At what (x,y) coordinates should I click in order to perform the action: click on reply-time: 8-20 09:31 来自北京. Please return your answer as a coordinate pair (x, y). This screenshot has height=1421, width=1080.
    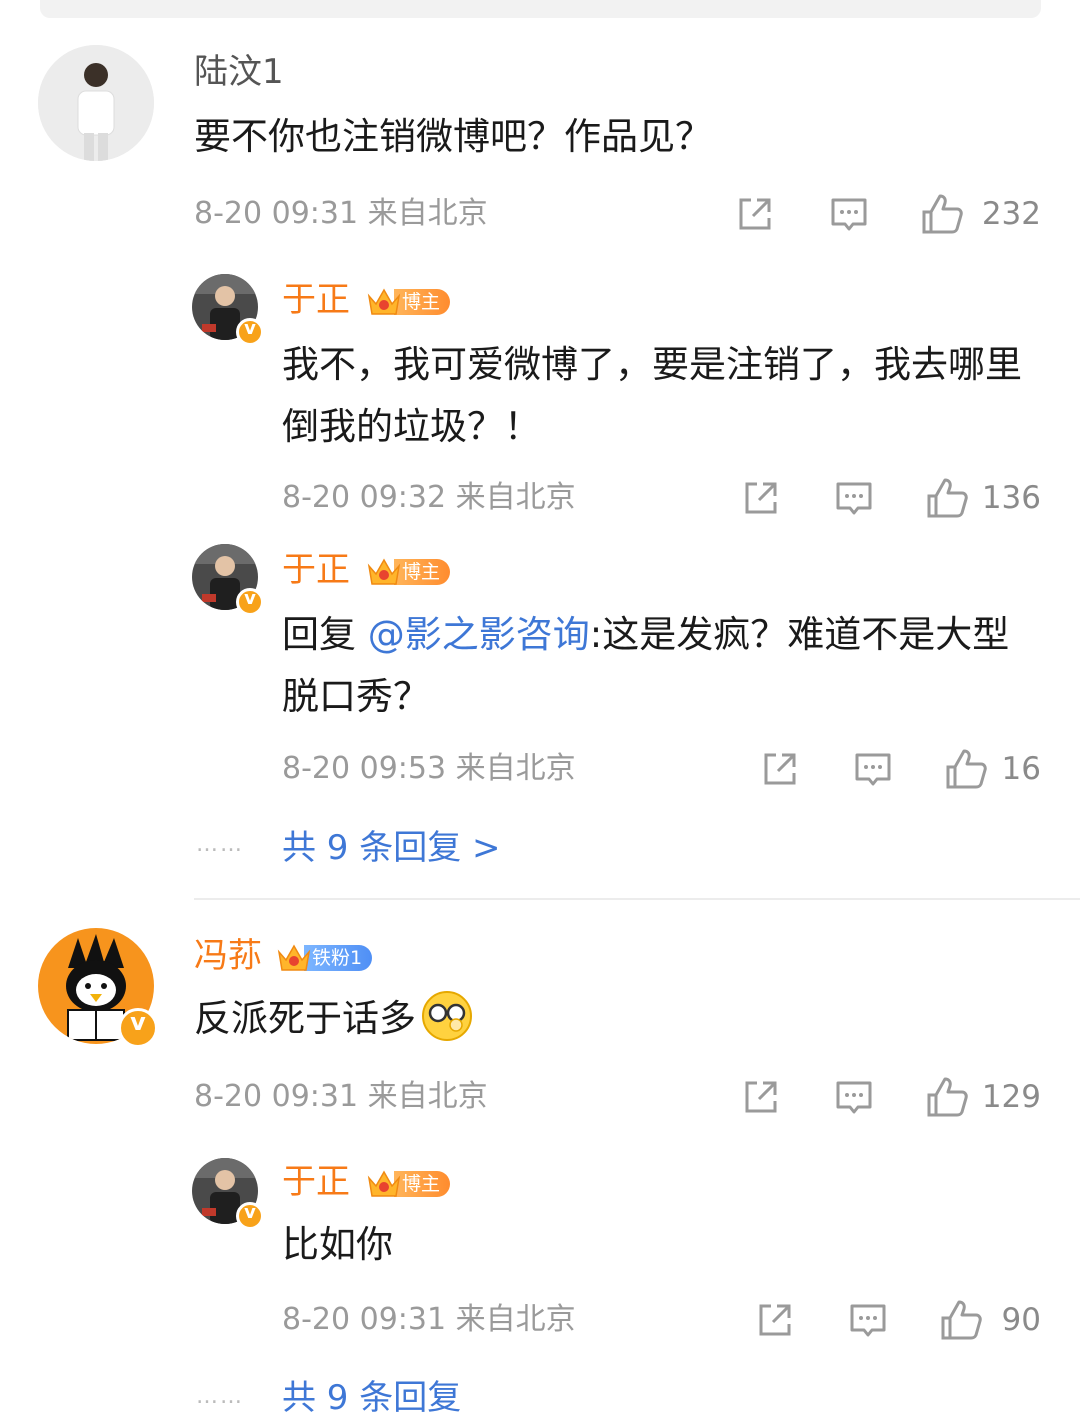
    Looking at the image, I should click on (429, 1319).